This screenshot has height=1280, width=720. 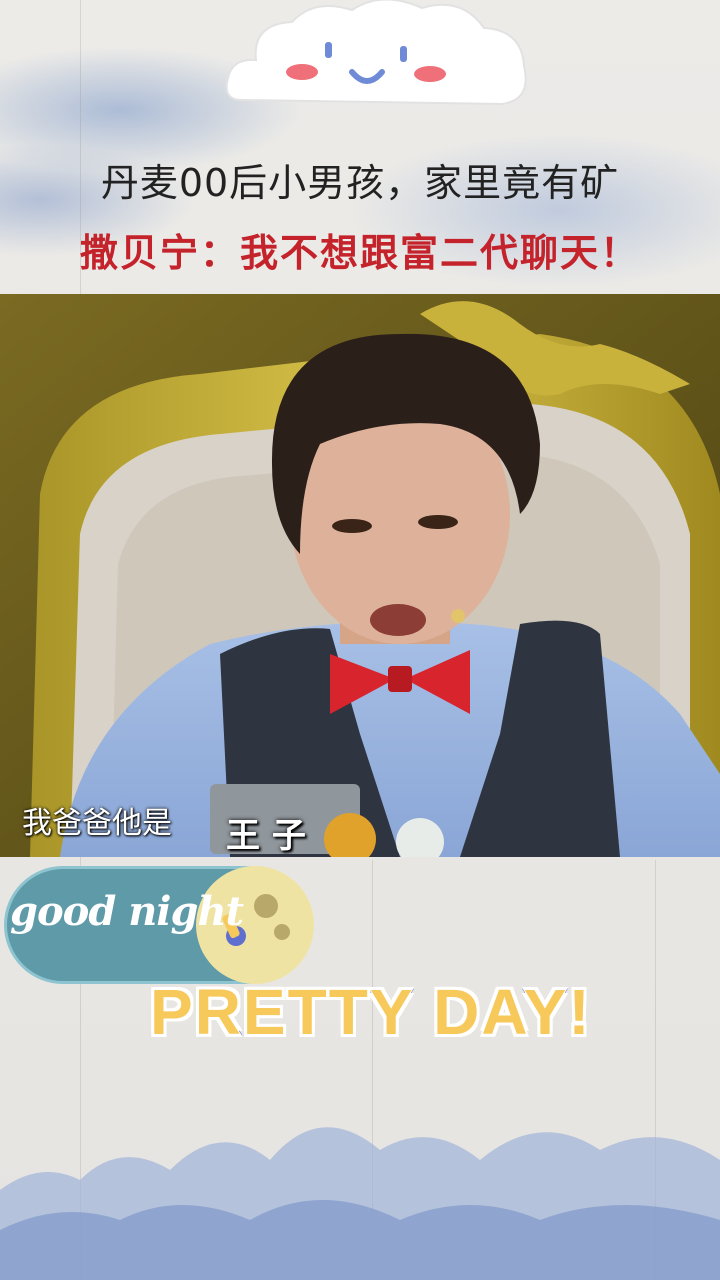 What do you see at coordinates (370, 1012) in the screenshot?
I see `pretty-day-text: PRETTY DAY!` at bounding box center [370, 1012].